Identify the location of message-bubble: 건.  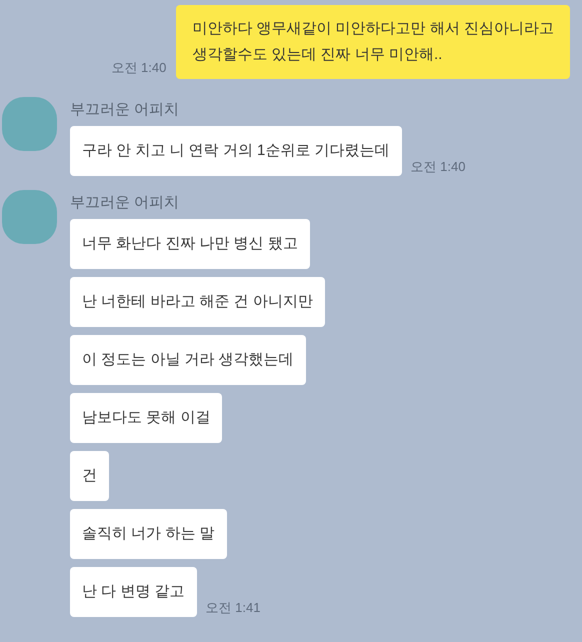
(89, 476).